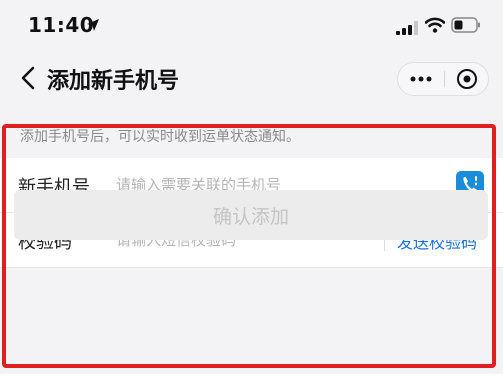  Describe the element at coordinates (251, 215) in the screenshot. I see `confirm-add-button: 确认添加` at that location.